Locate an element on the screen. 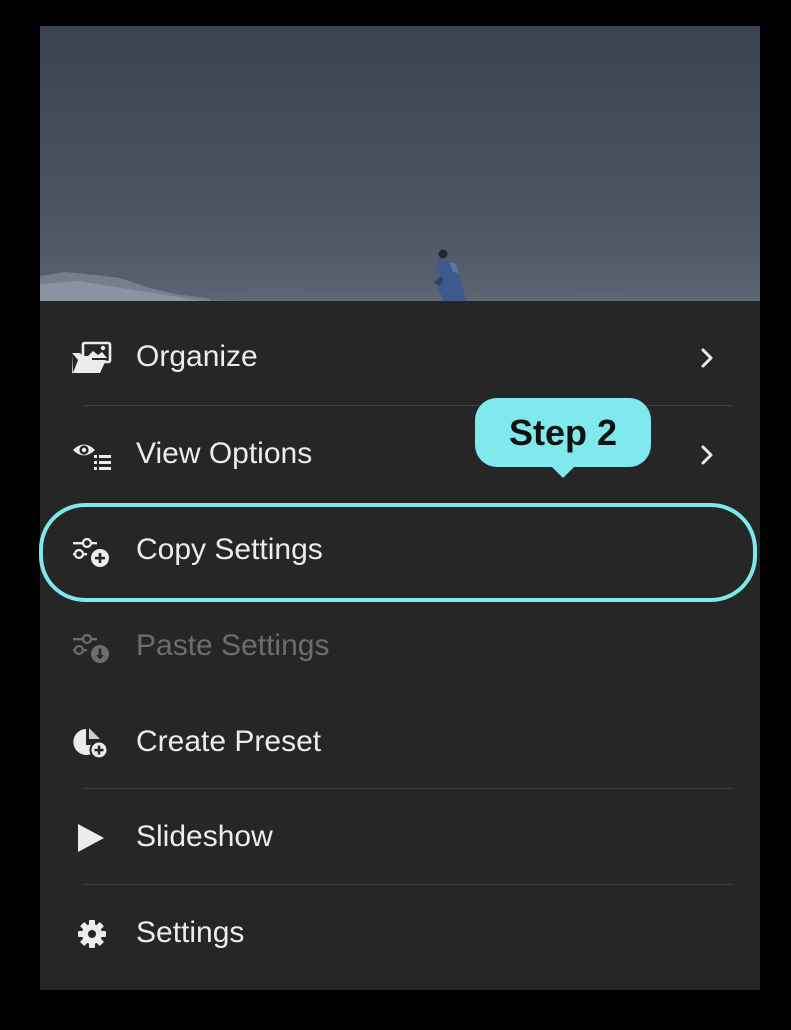  menu-item-view-options: View Options is located at coordinates (400, 454).